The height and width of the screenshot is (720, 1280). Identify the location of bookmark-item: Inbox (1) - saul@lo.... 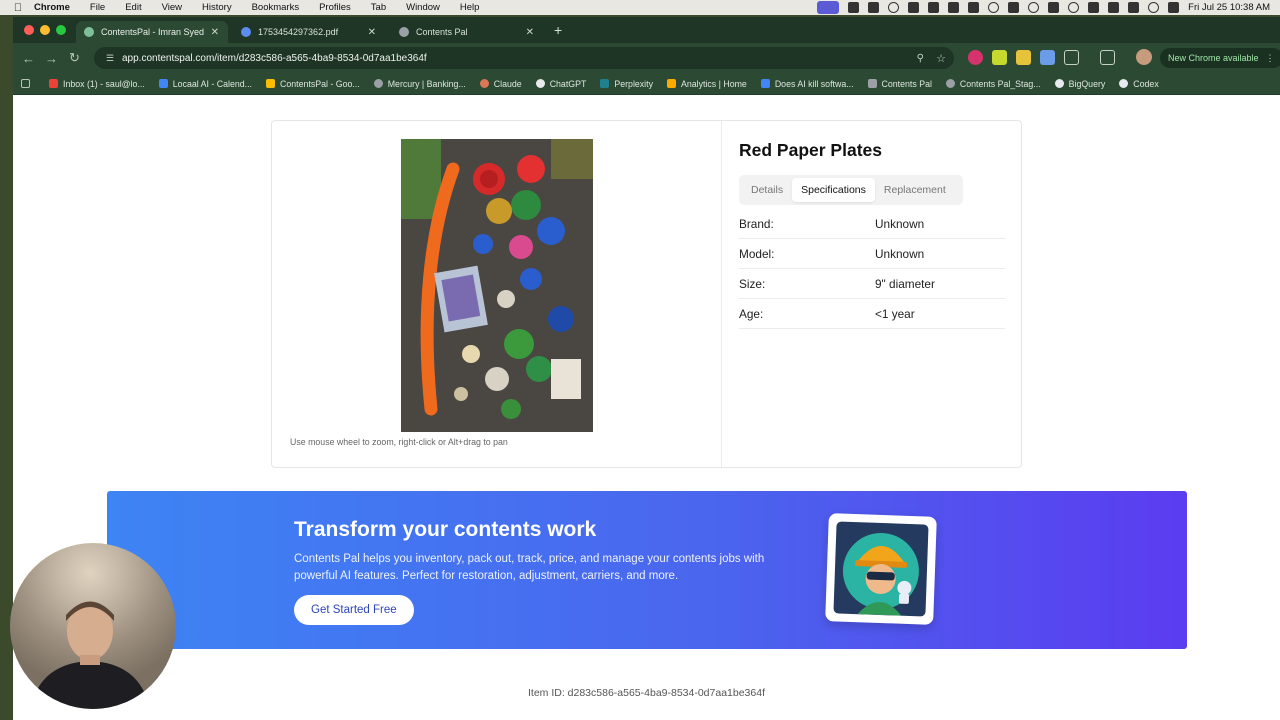
(97, 84).